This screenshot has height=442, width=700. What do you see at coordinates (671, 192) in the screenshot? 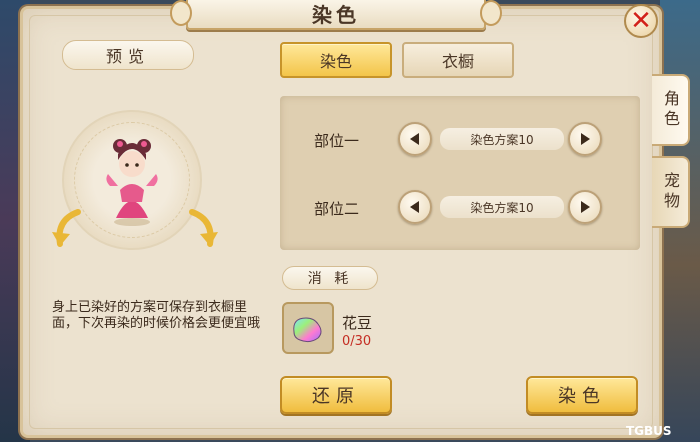
I see `side-tab-pet: 宠物` at bounding box center [671, 192].